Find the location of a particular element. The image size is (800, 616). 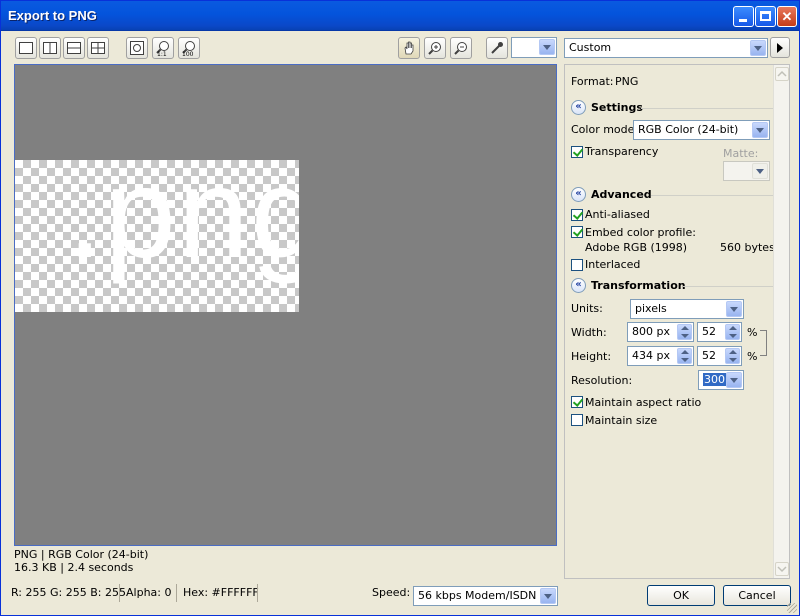

resize-grip-icon is located at coordinates (792, 608).